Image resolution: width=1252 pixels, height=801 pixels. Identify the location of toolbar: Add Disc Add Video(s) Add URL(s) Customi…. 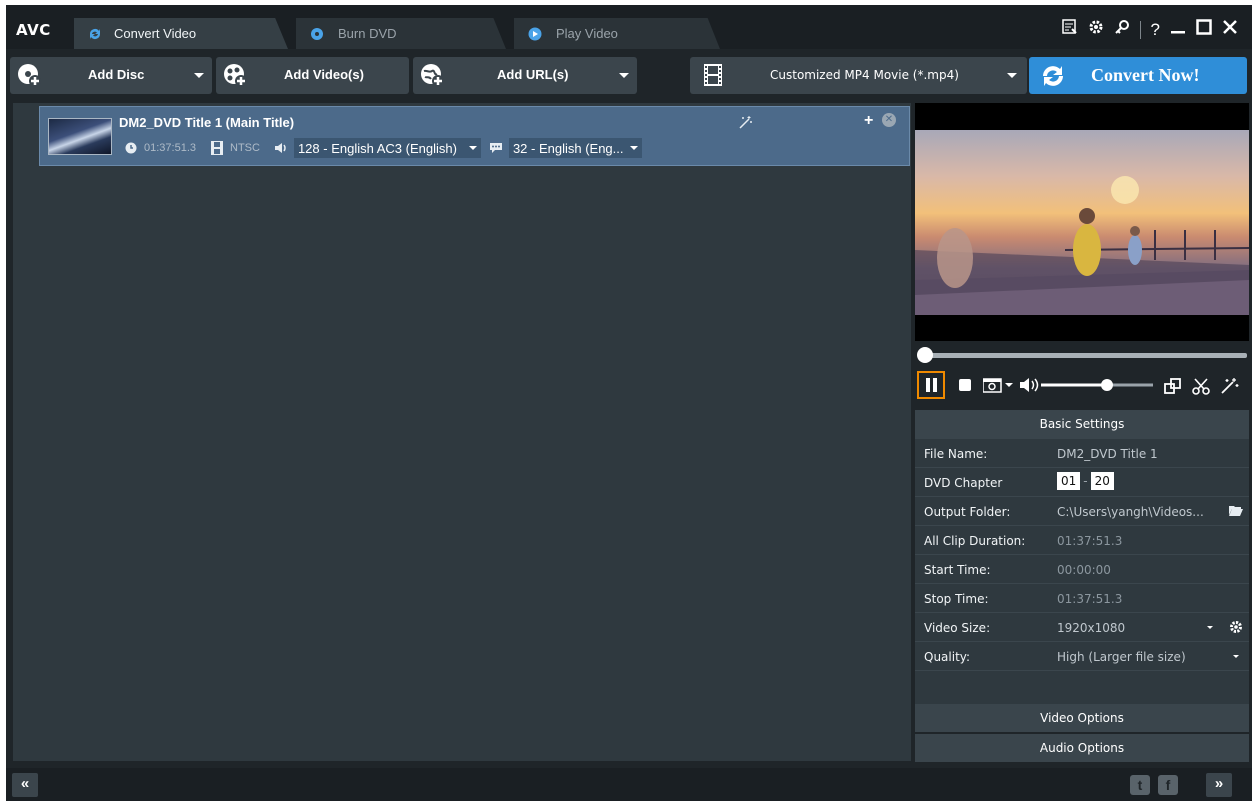
(629, 76).